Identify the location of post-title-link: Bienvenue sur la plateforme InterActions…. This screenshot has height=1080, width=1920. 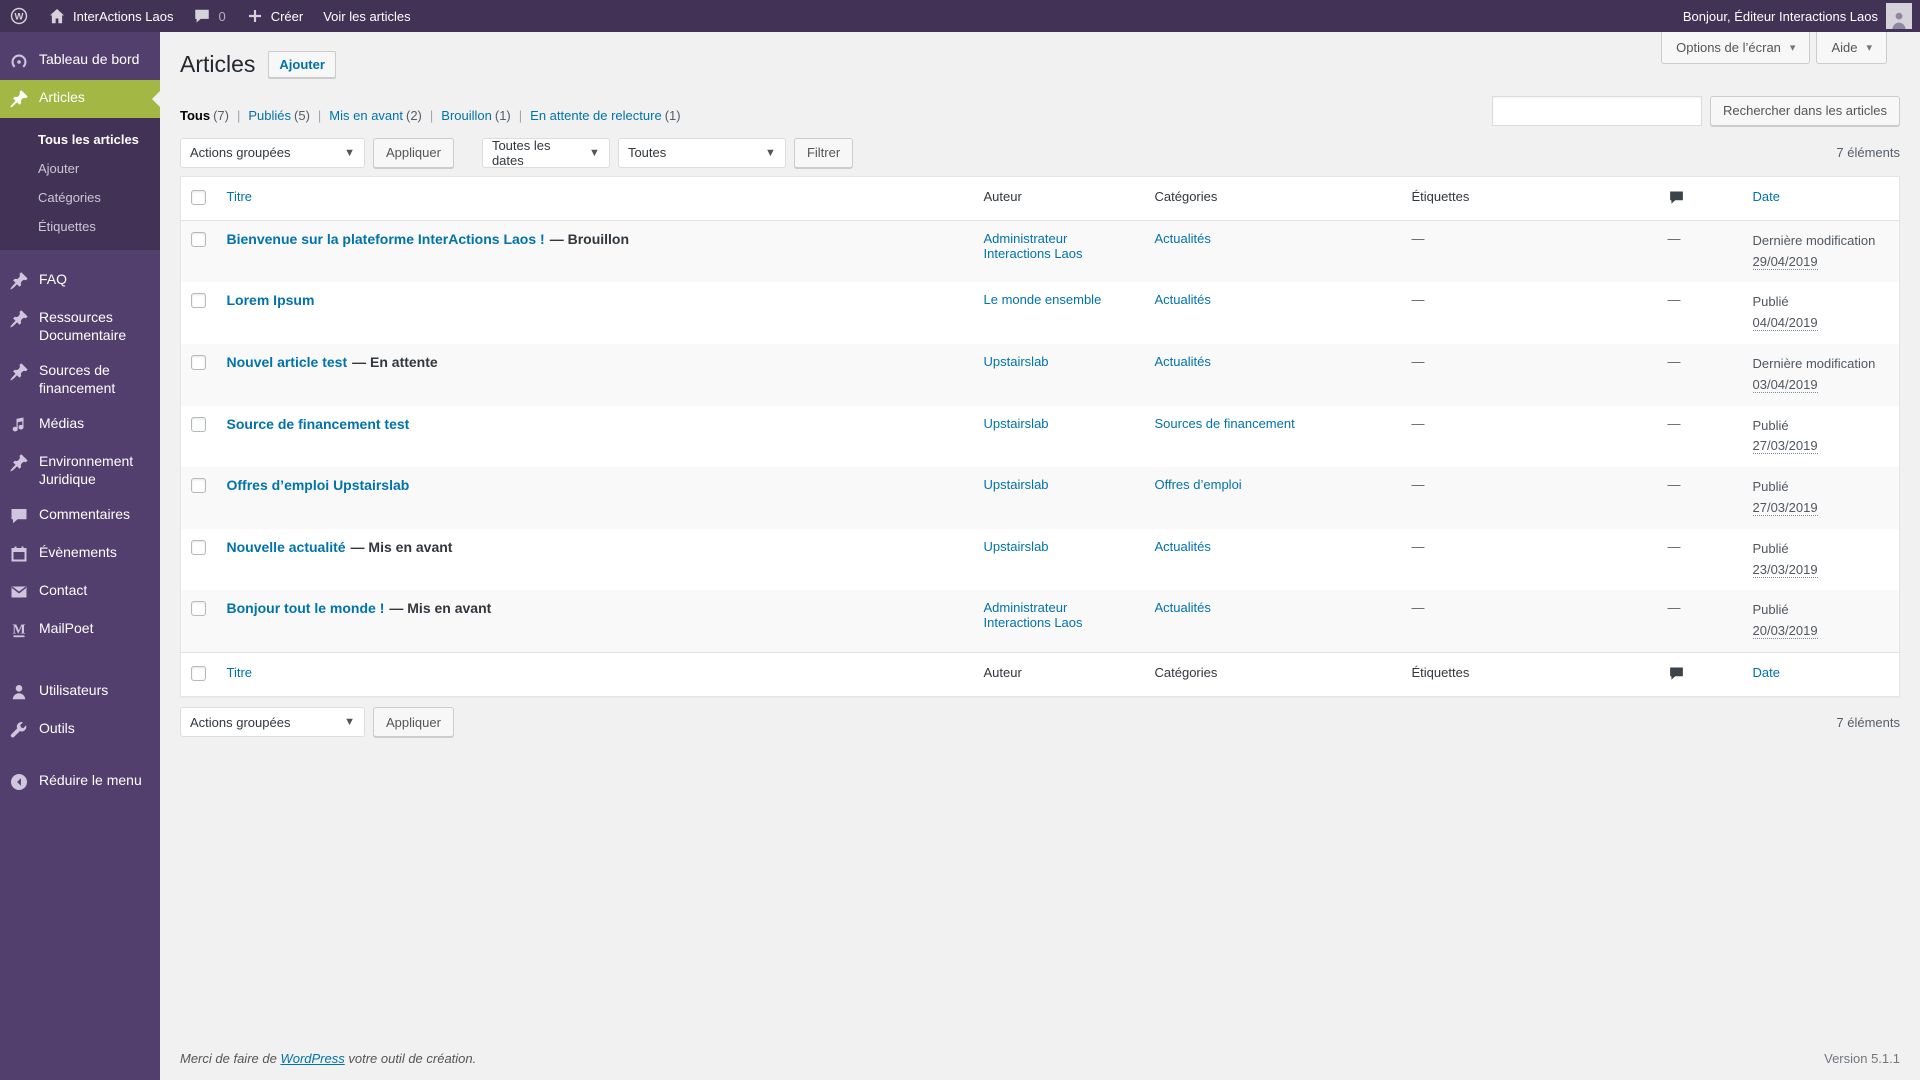
(386, 239).